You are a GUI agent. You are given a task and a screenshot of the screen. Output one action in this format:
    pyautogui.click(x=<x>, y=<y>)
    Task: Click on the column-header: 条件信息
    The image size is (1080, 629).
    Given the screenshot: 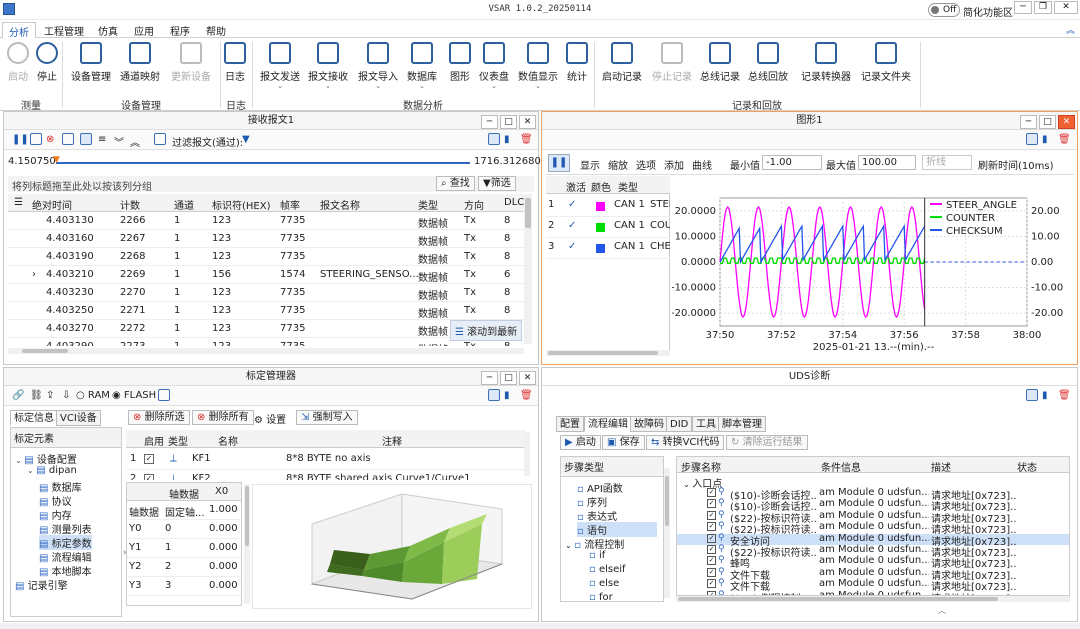 What is the action you would take?
    pyautogui.click(x=841, y=466)
    